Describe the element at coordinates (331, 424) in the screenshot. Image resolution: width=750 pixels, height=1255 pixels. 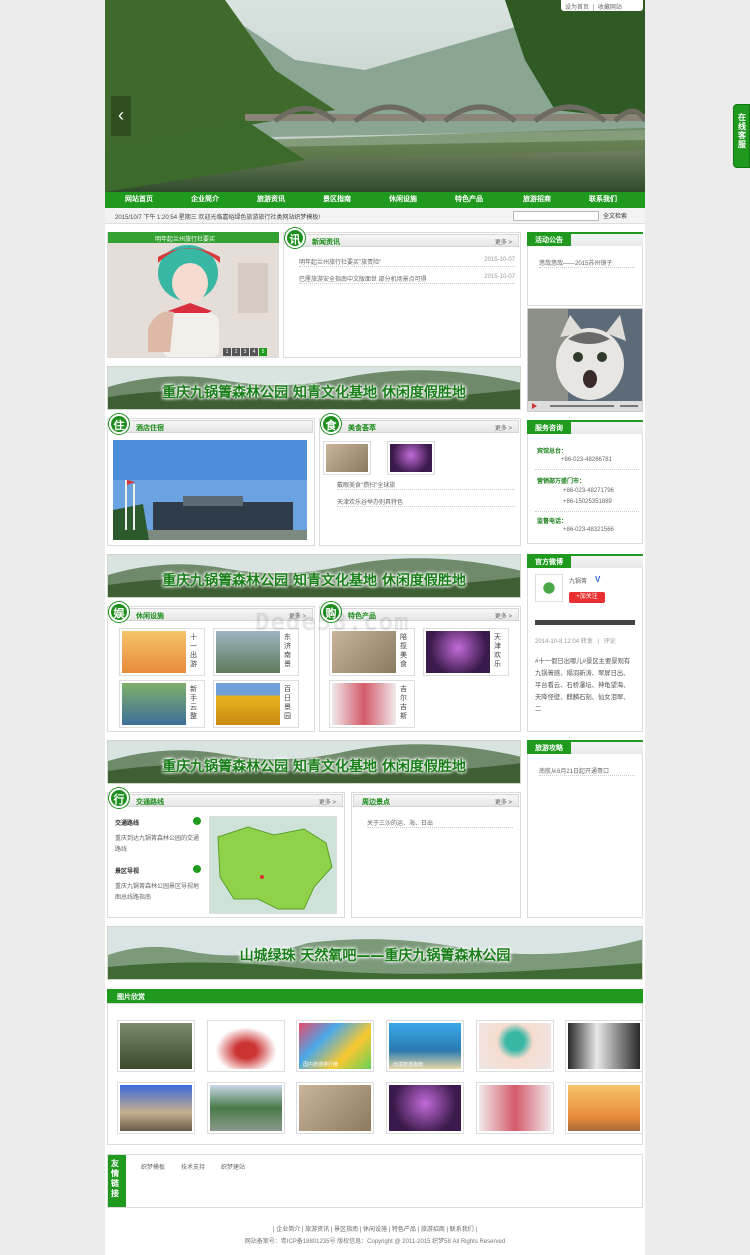
I see `food-icon: 食` at that location.